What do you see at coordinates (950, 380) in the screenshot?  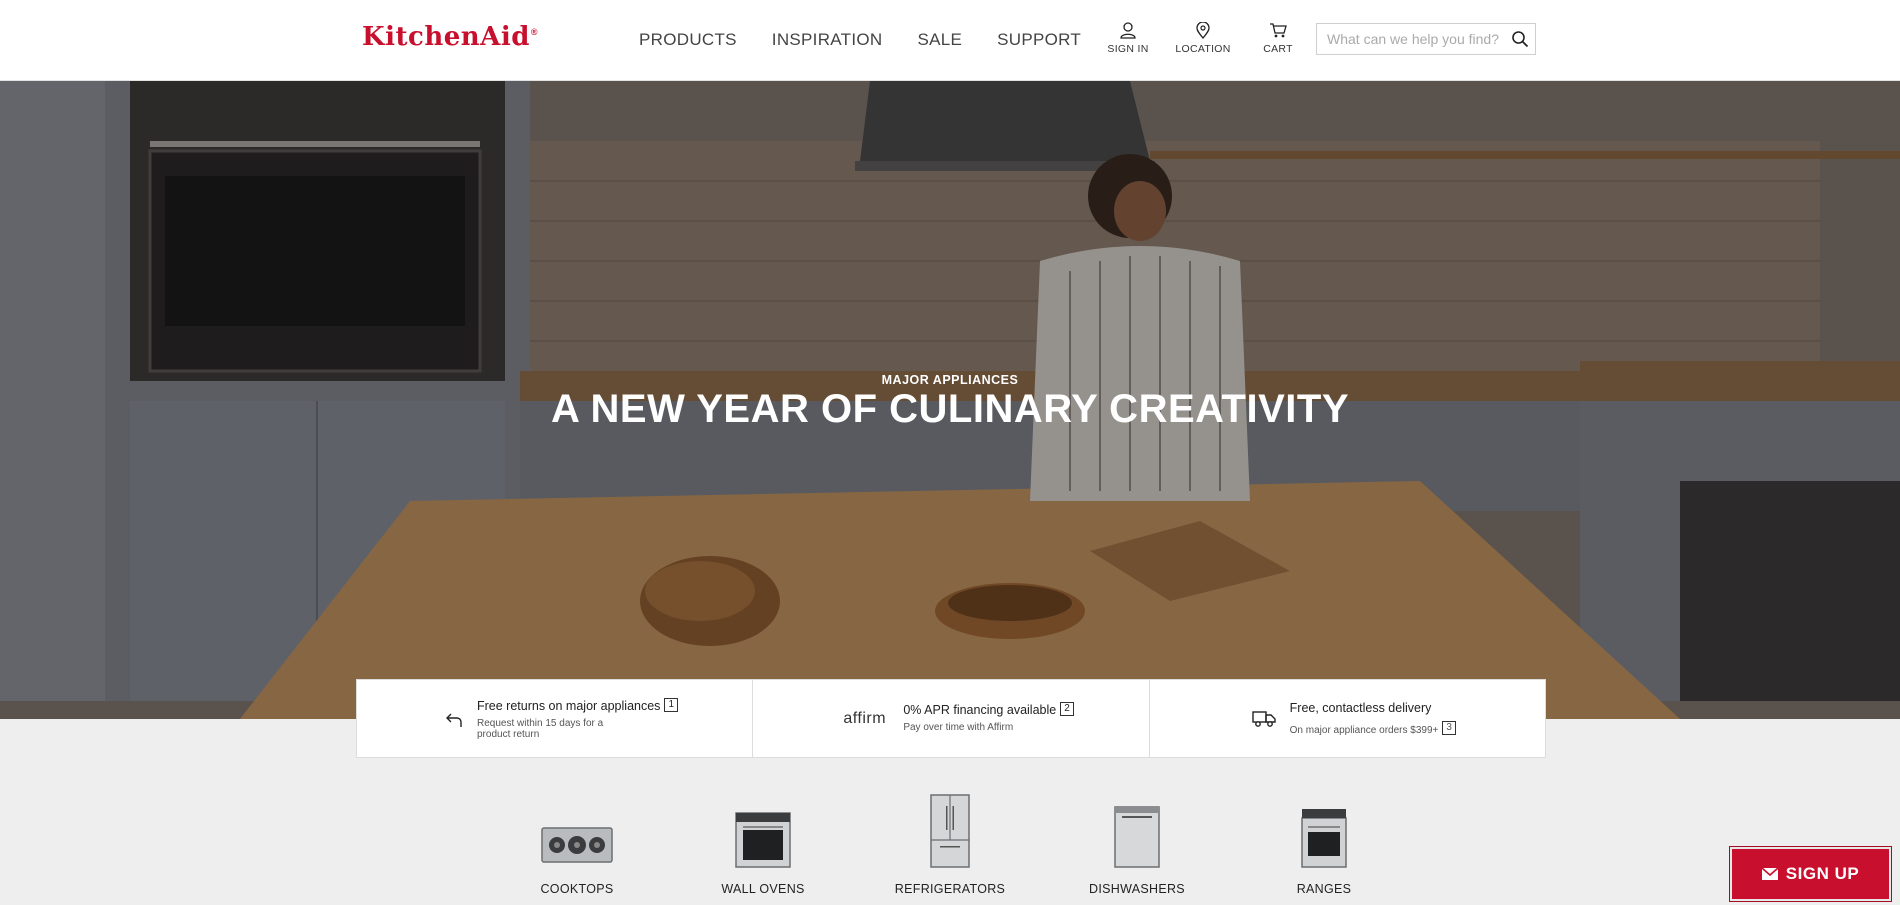 I see `hero-eyebrow: MAJOR APPLIANCES` at bounding box center [950, 380].